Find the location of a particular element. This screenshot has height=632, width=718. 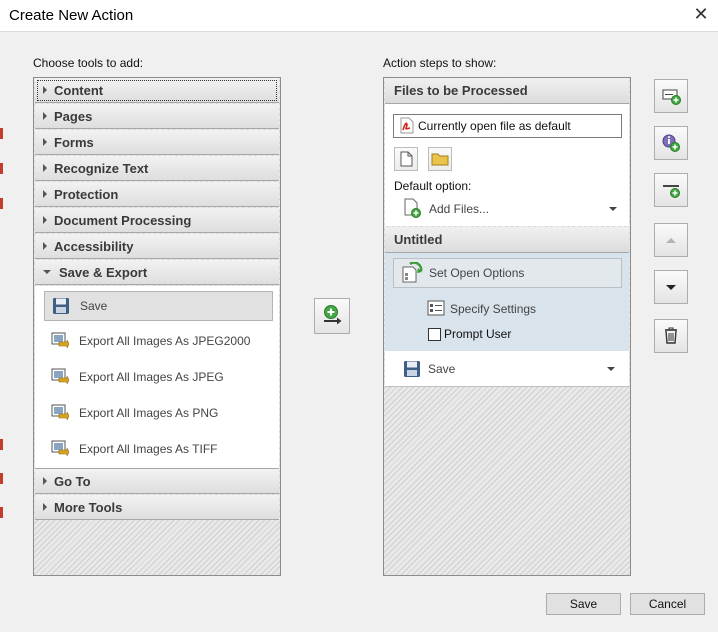

info-add-icon is located at coordinates (671, 143).